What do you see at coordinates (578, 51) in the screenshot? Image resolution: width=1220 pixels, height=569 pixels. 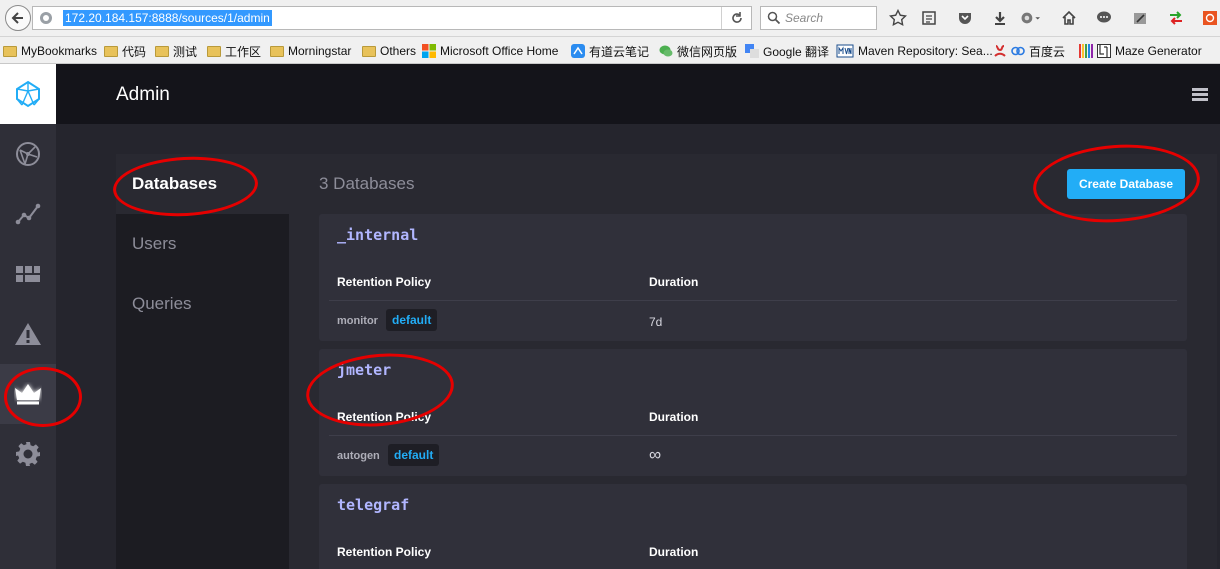 I see `note-icon` at bounding box center [578, 51].